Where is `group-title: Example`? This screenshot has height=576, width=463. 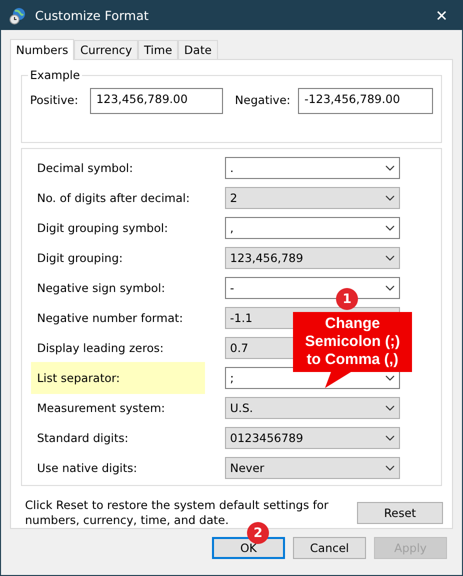
group-title: Example is located at coordinates (55, 75).